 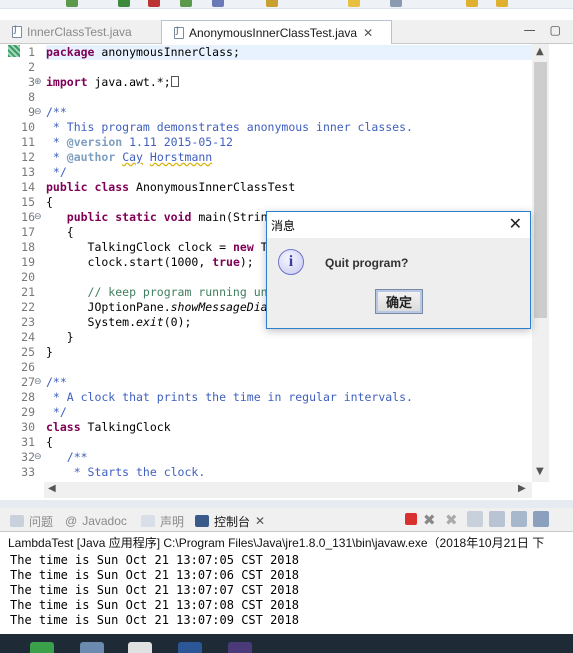 What do you see at coordinates (540, 471) in the screenshot?
I see `scroll-down-icon: ▼` at bounding box center [540, 471].